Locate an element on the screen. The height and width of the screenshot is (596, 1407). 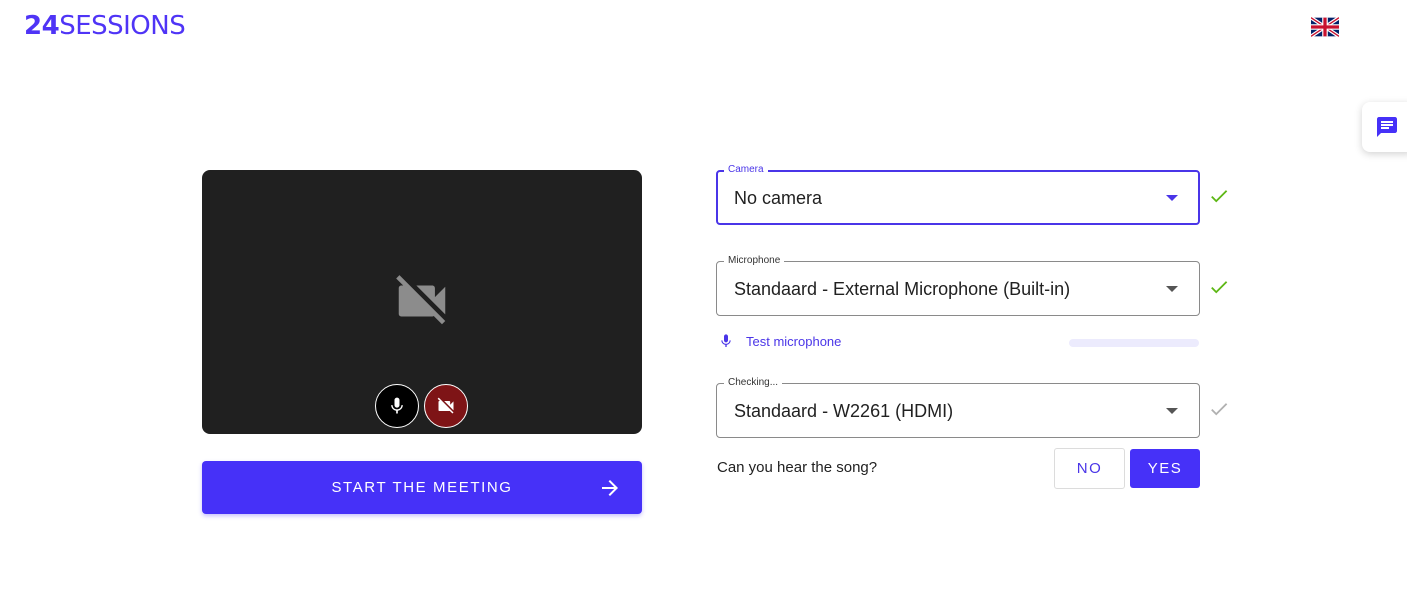
chat-button is located at coordinates (1384, 127).